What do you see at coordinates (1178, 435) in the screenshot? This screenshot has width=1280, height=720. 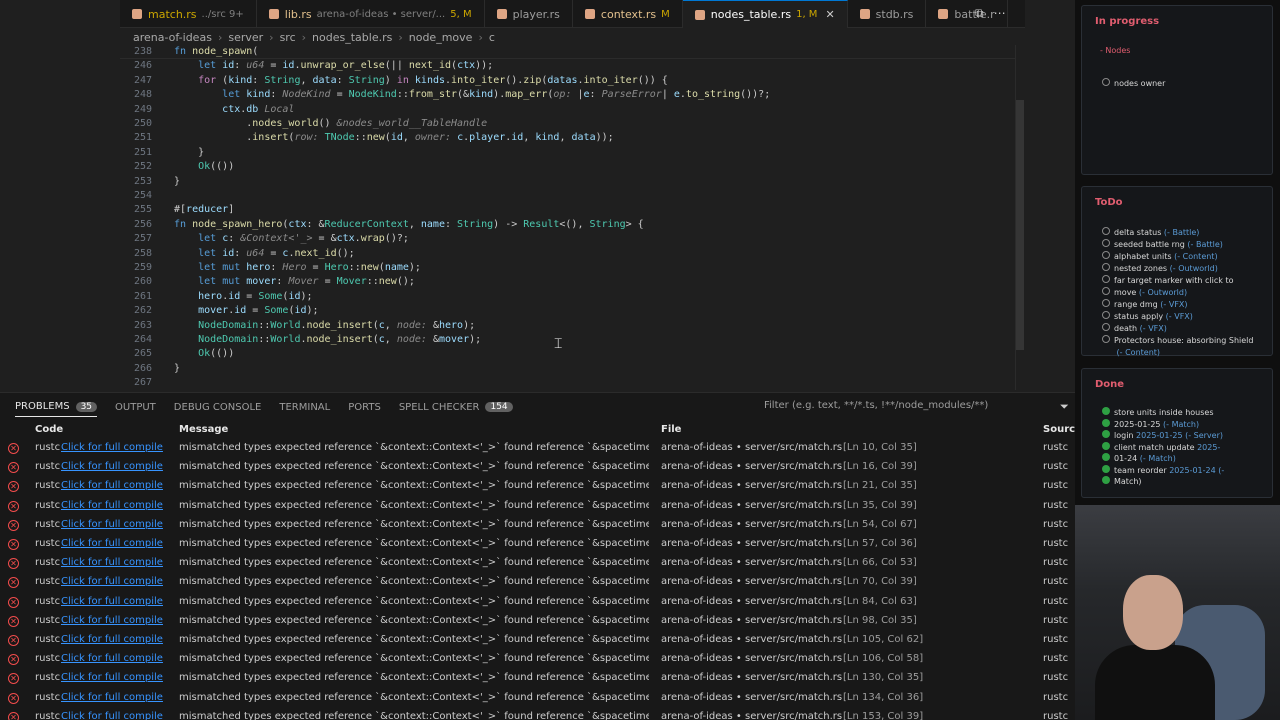 I see `kanban-item-tag: 2025-01-25 (- Server)` at bounding box center [1178, 435].